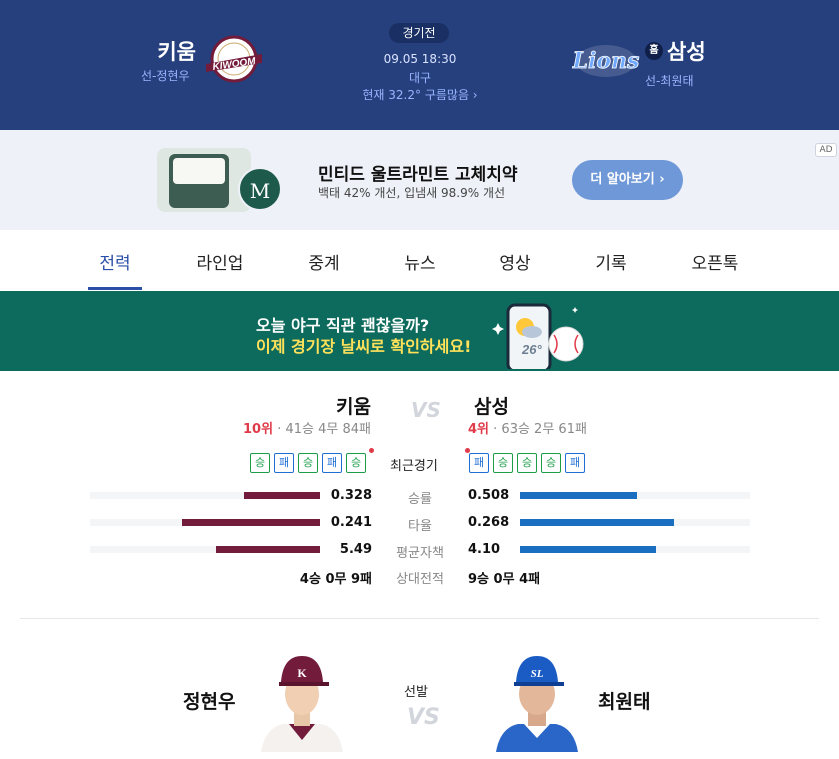  I want to click on away-recent-game-4: 패, so click(332, 463).